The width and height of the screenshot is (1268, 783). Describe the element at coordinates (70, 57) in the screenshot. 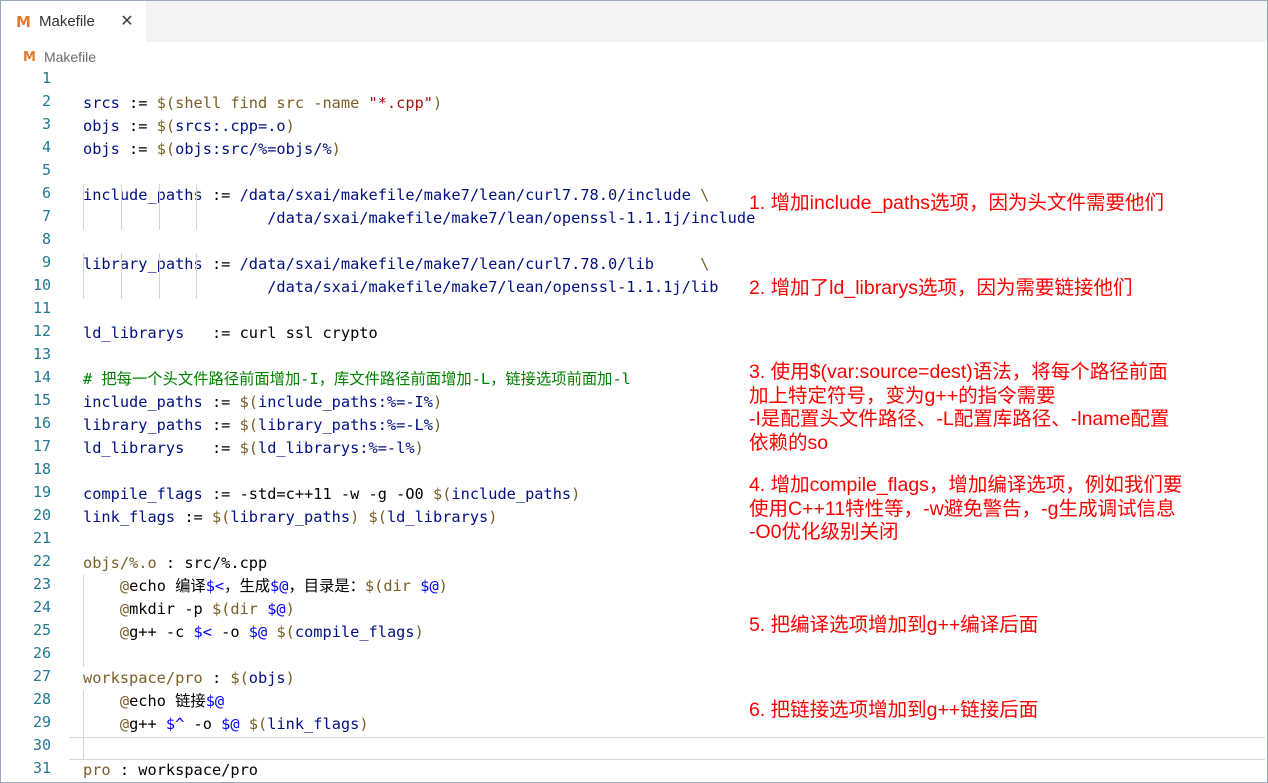

I see `breadcrumb-label: Makefile` at that location.